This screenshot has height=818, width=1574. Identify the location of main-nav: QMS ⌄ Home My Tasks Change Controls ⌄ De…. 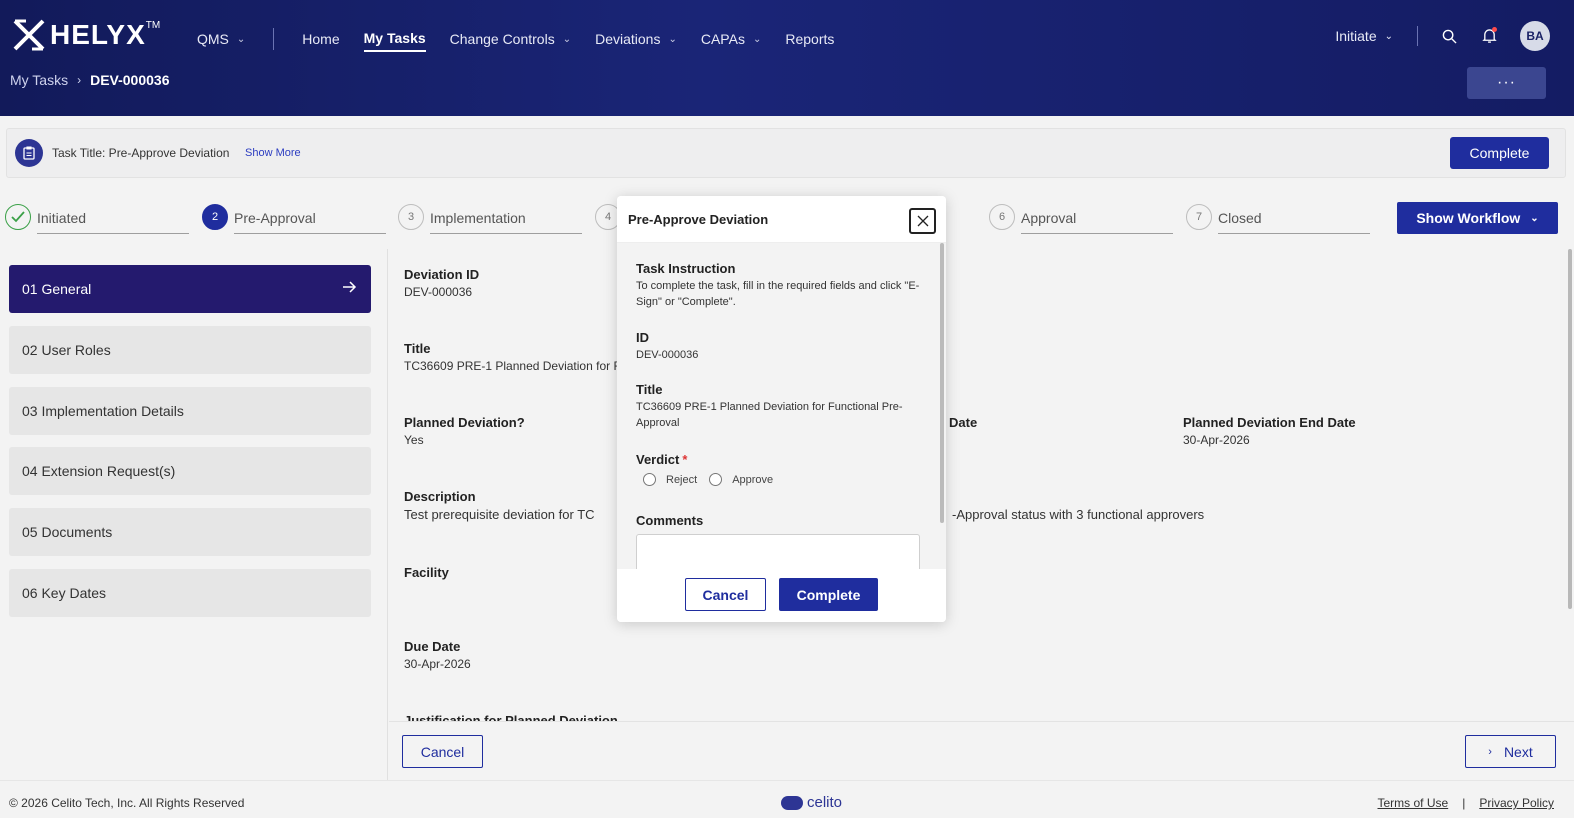
(527, 39).